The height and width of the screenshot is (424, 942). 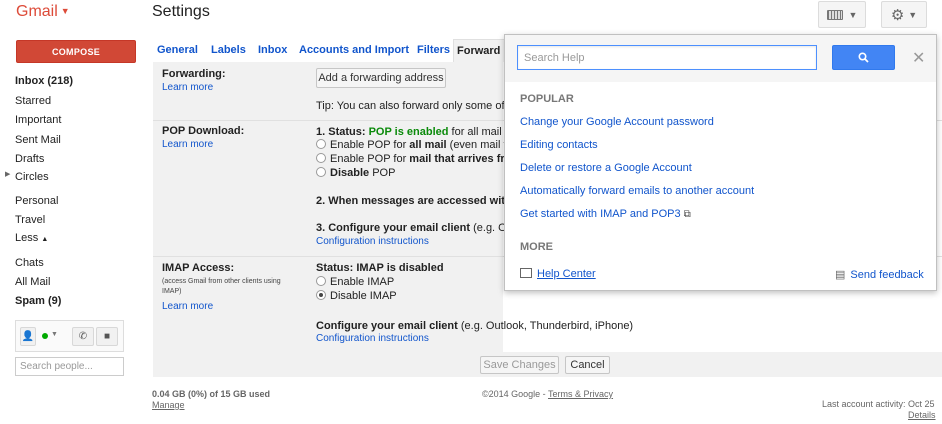 I want to click on help-header: ✕, so click(x=720, y=58).